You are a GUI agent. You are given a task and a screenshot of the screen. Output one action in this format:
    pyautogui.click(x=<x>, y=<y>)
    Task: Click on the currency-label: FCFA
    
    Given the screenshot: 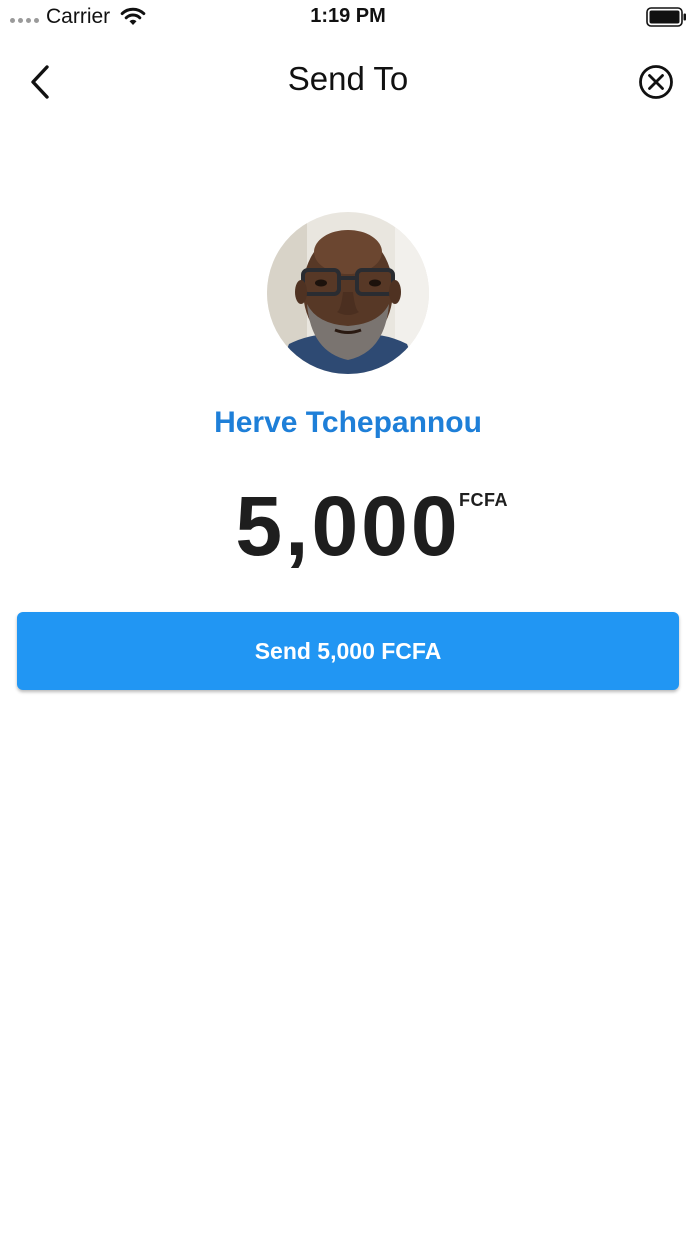 What is the action you would take?
    pyautogui.click(x=483, y=500)
    